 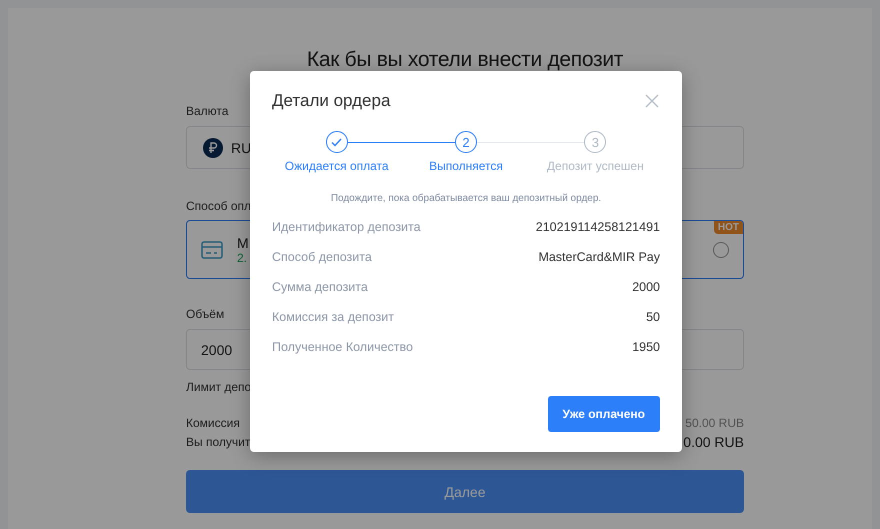 I want to click on option-subtext: 2., so click(x=242, y=257).